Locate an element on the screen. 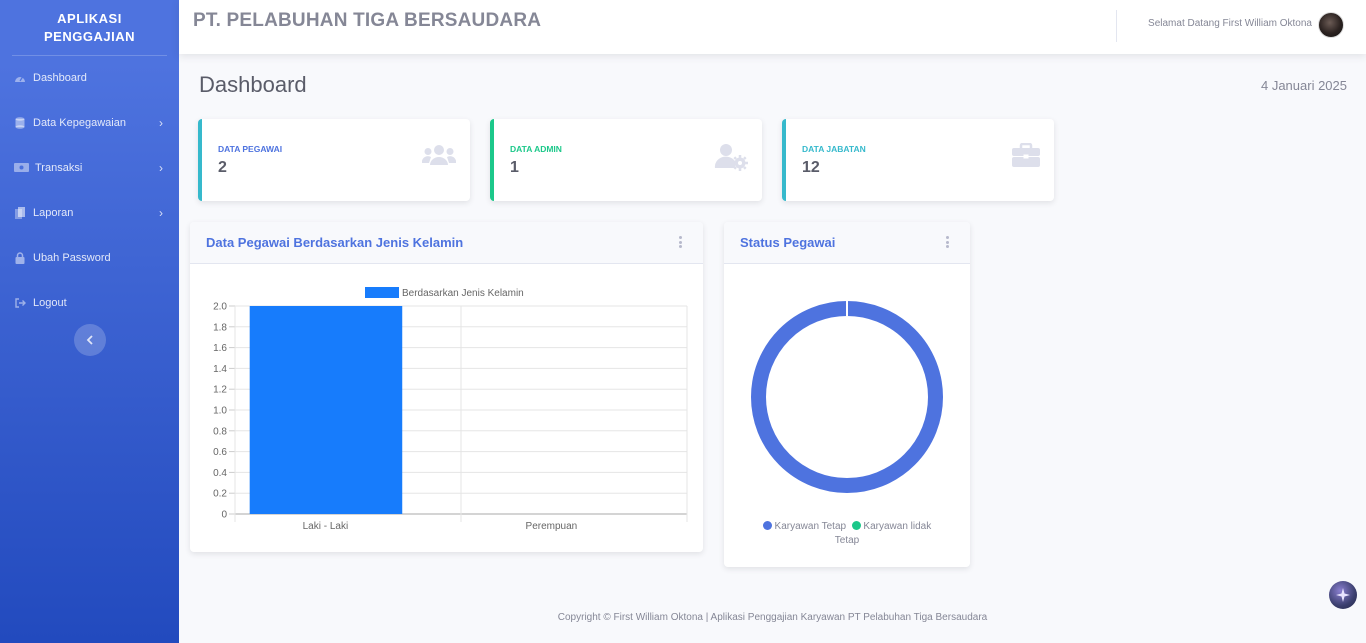  y-tick-label: 0.4 is located at coordinates (220, 473).